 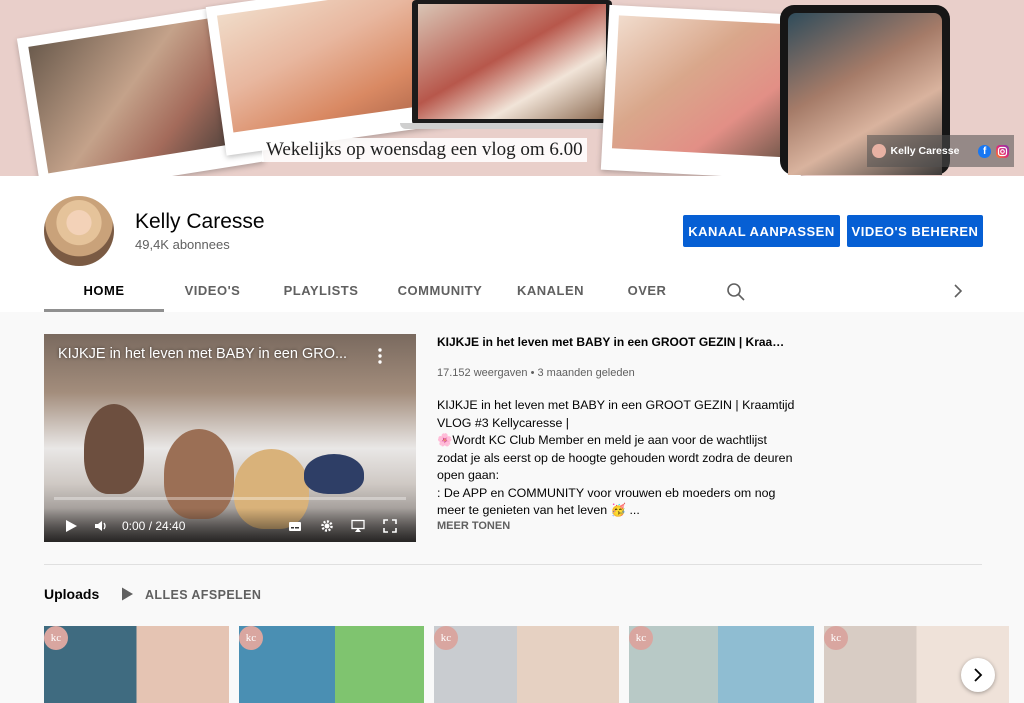 What do you see at coordinates (334, 474) in the screenshot?
I see `video-scene-blanket` at bounding box center [334, 474].